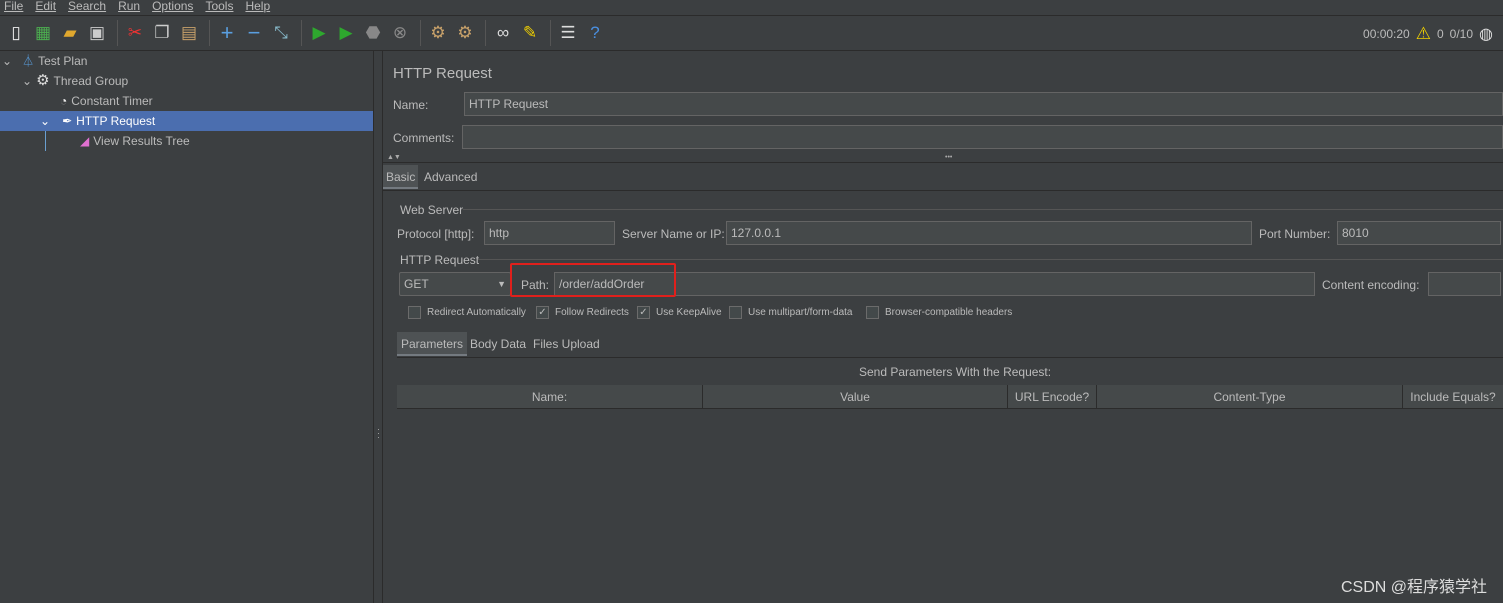 The height and width of the screenshot is (603, 1503). Describe the element at coordinates (45, 141) in the screenshot. I see `tree-guide-line` at that location.